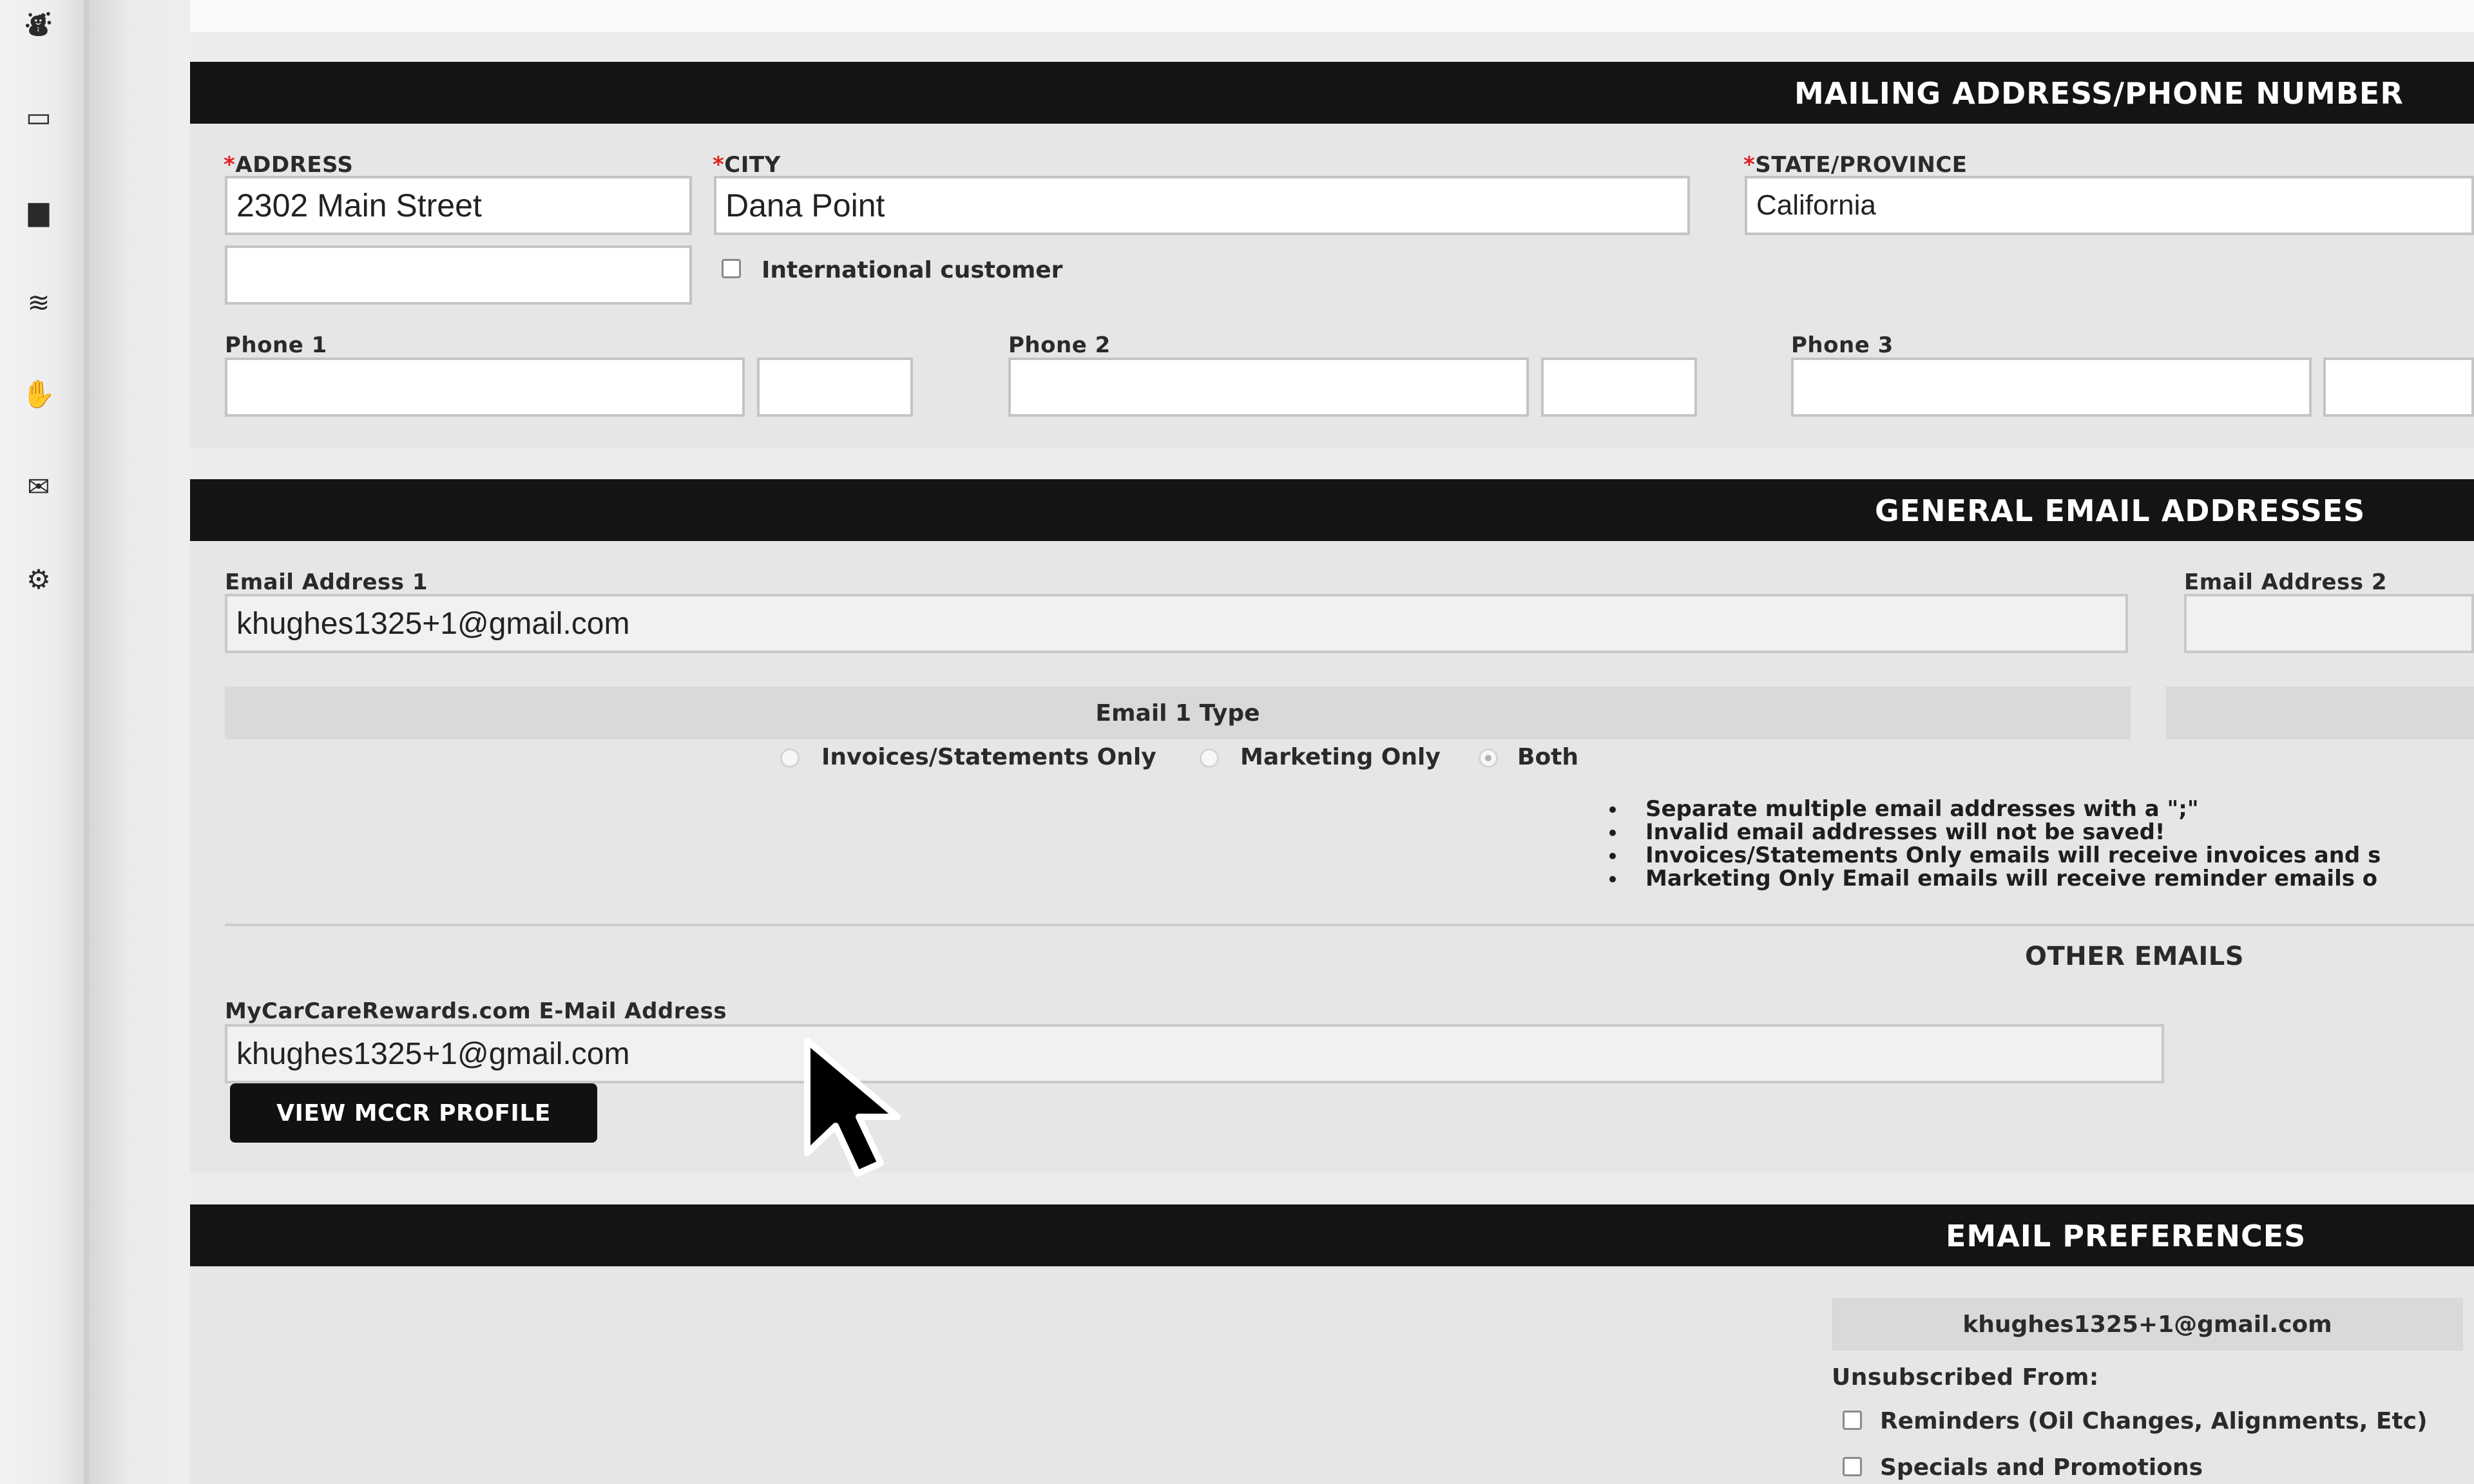 This screenshot has height=1484, width=2474. I want to click on document-icon: ▆, so click(38, 211).